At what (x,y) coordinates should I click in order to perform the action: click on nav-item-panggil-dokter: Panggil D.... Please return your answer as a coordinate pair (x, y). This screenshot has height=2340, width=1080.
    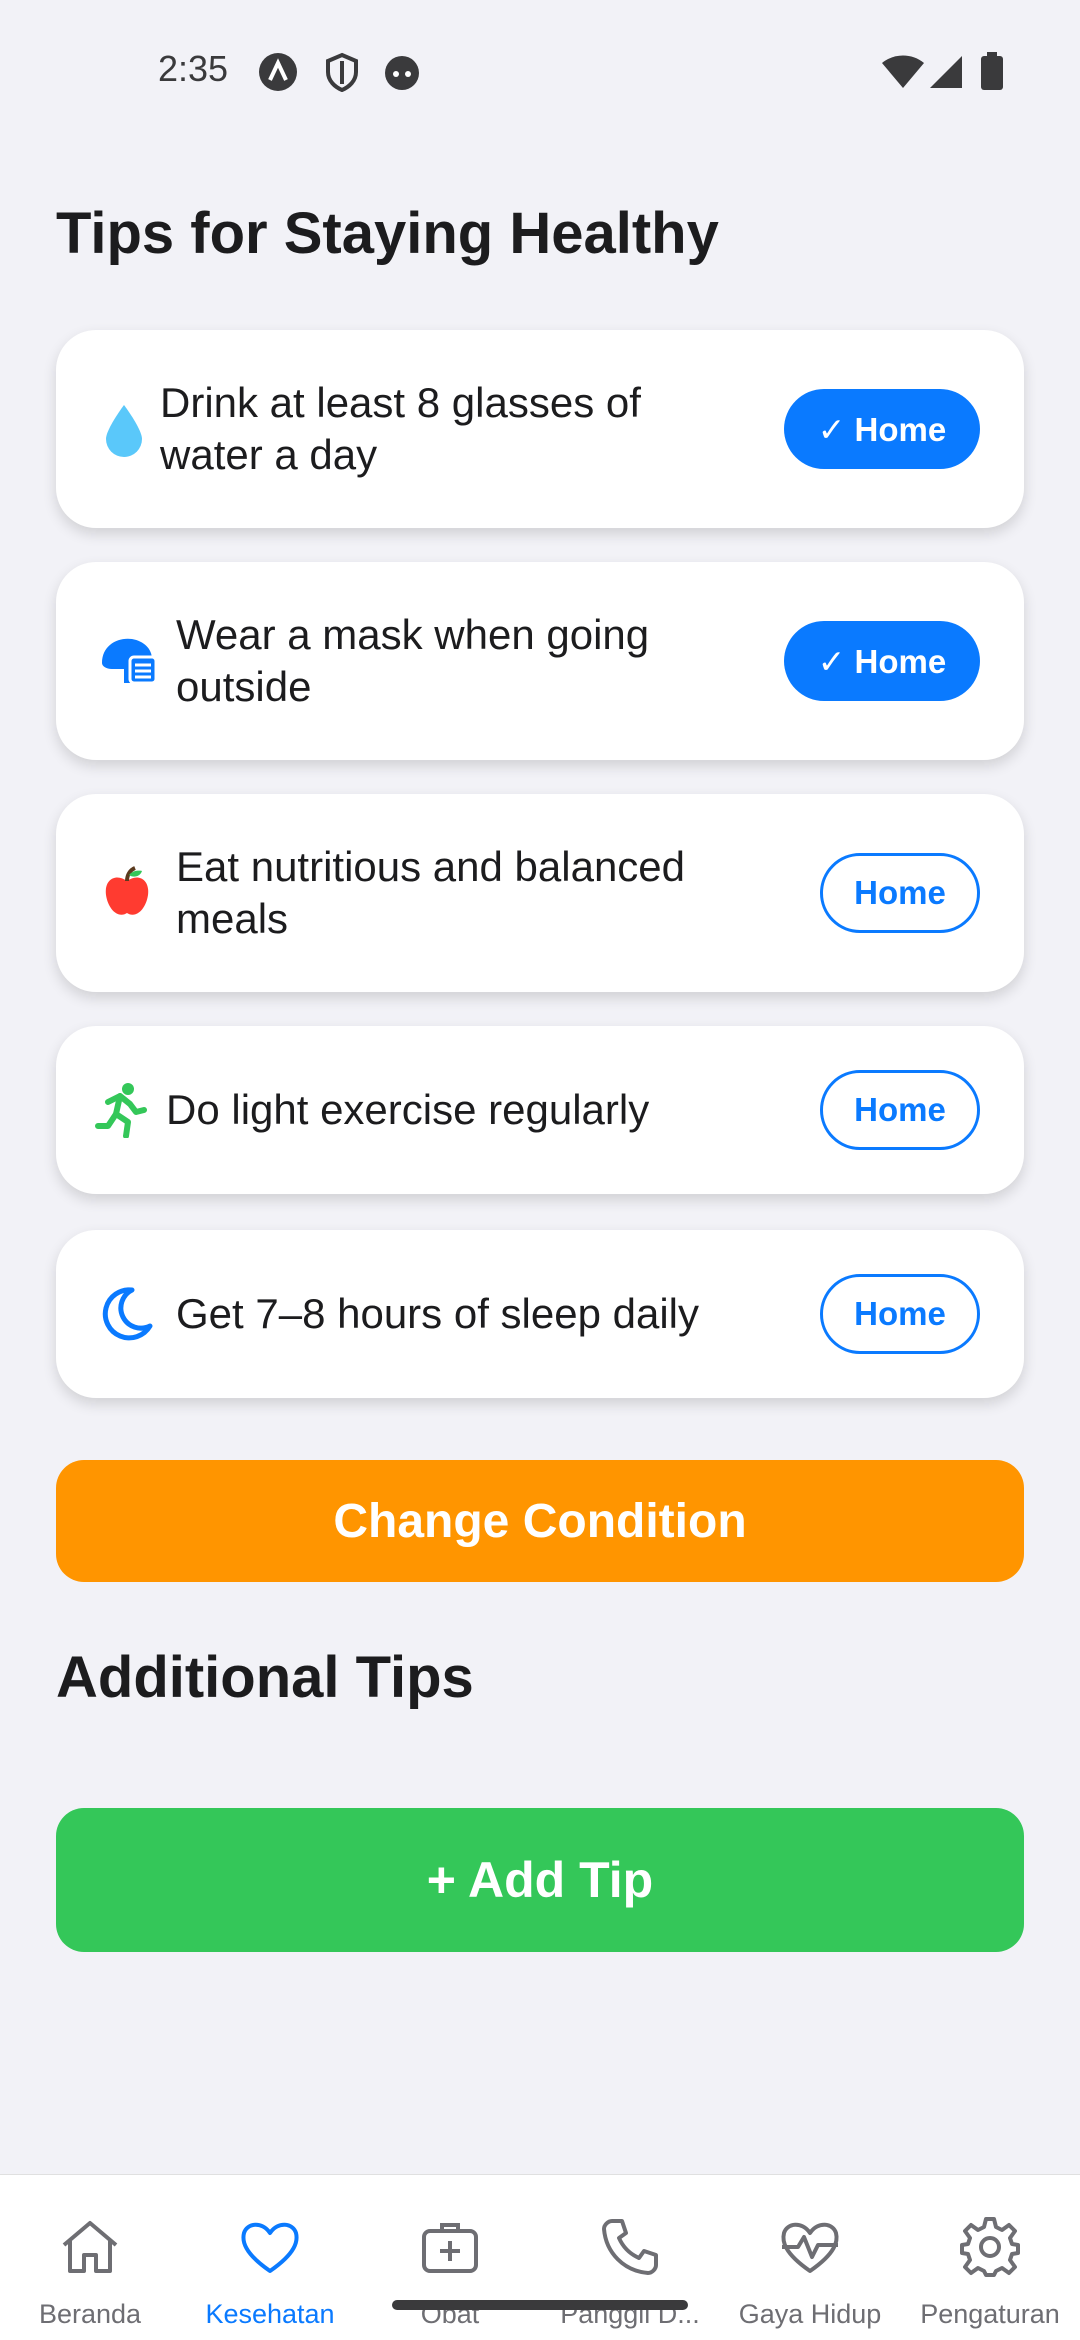
    Looking at the image, I should click on (630, 2257).